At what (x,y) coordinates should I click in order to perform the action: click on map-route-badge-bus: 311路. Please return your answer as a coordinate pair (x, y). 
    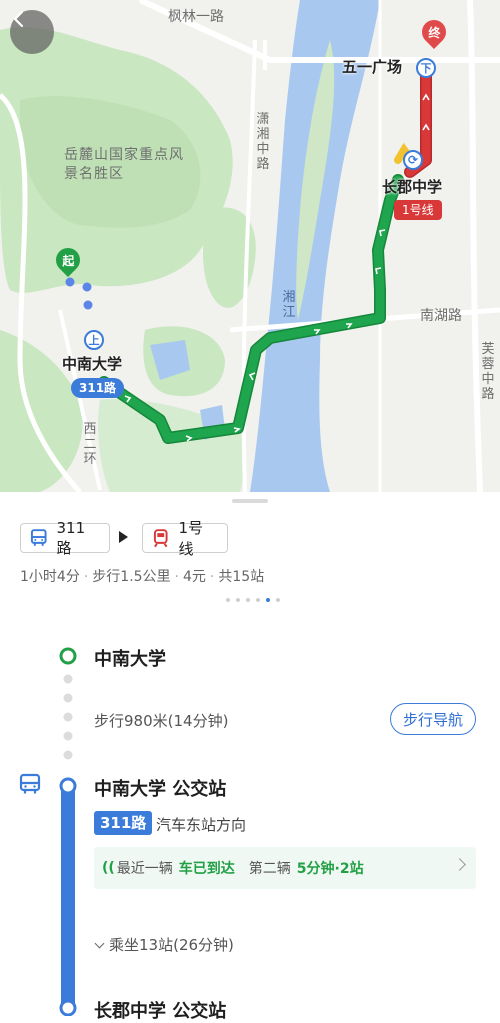
    Looking at the image, I should click on (98, 388).